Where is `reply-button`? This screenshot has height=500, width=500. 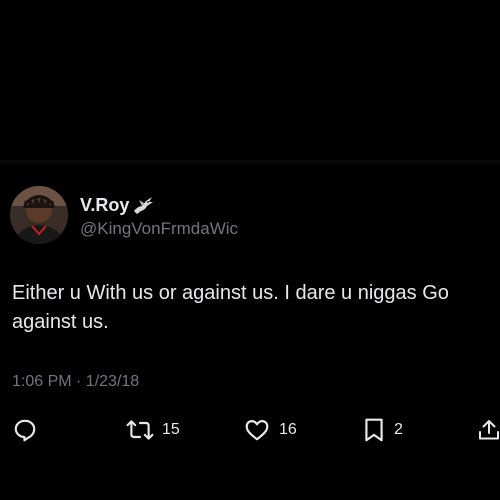 reply-button is located at coordinates (25, 430).